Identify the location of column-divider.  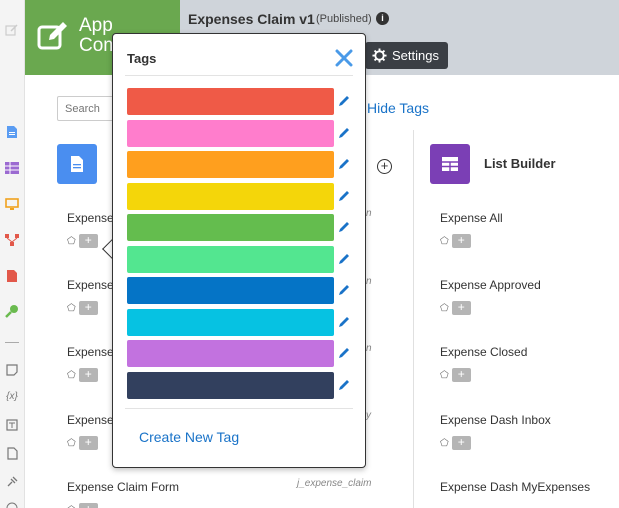
(413, 319).